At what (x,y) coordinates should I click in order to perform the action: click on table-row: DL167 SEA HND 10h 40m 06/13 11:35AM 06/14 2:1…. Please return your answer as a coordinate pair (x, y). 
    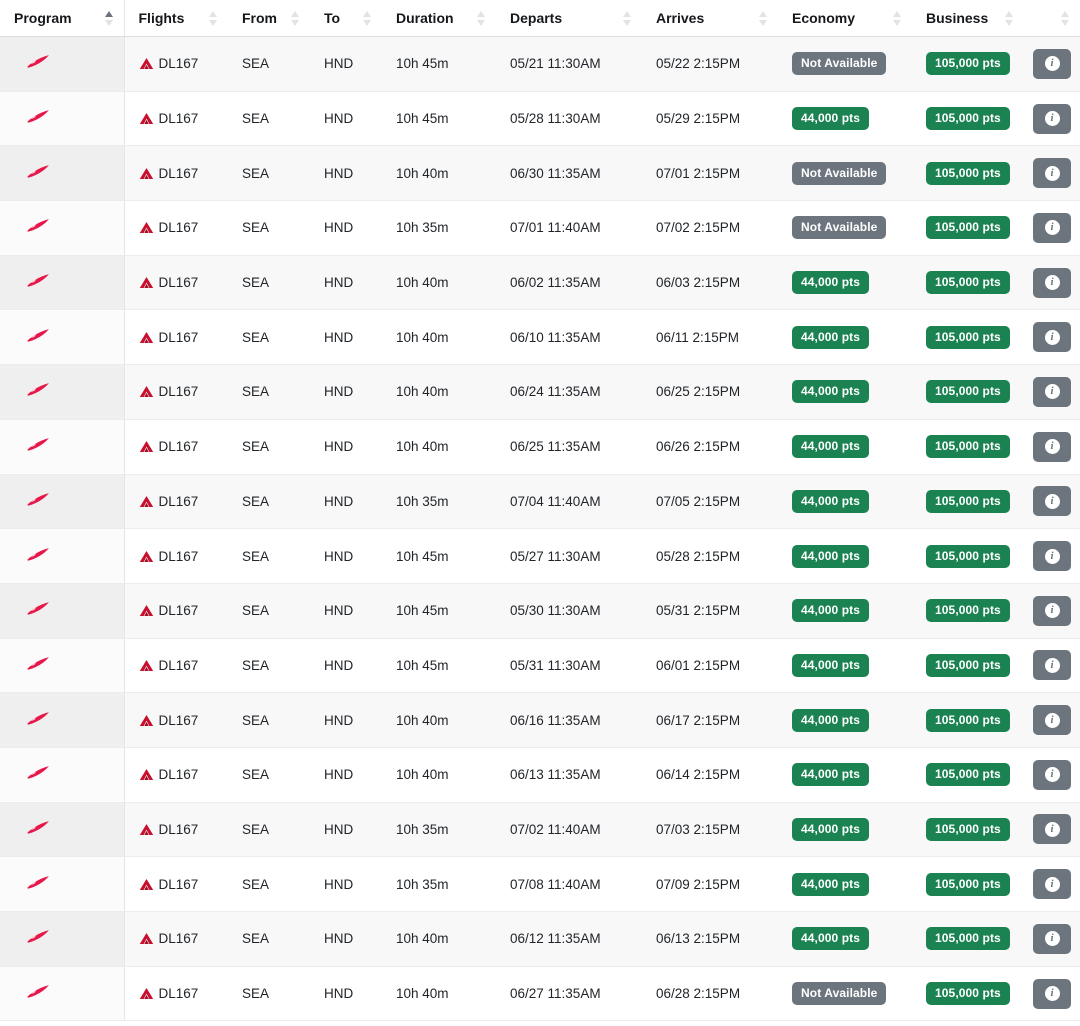
    Looking at the image, I should click on (540, 775).